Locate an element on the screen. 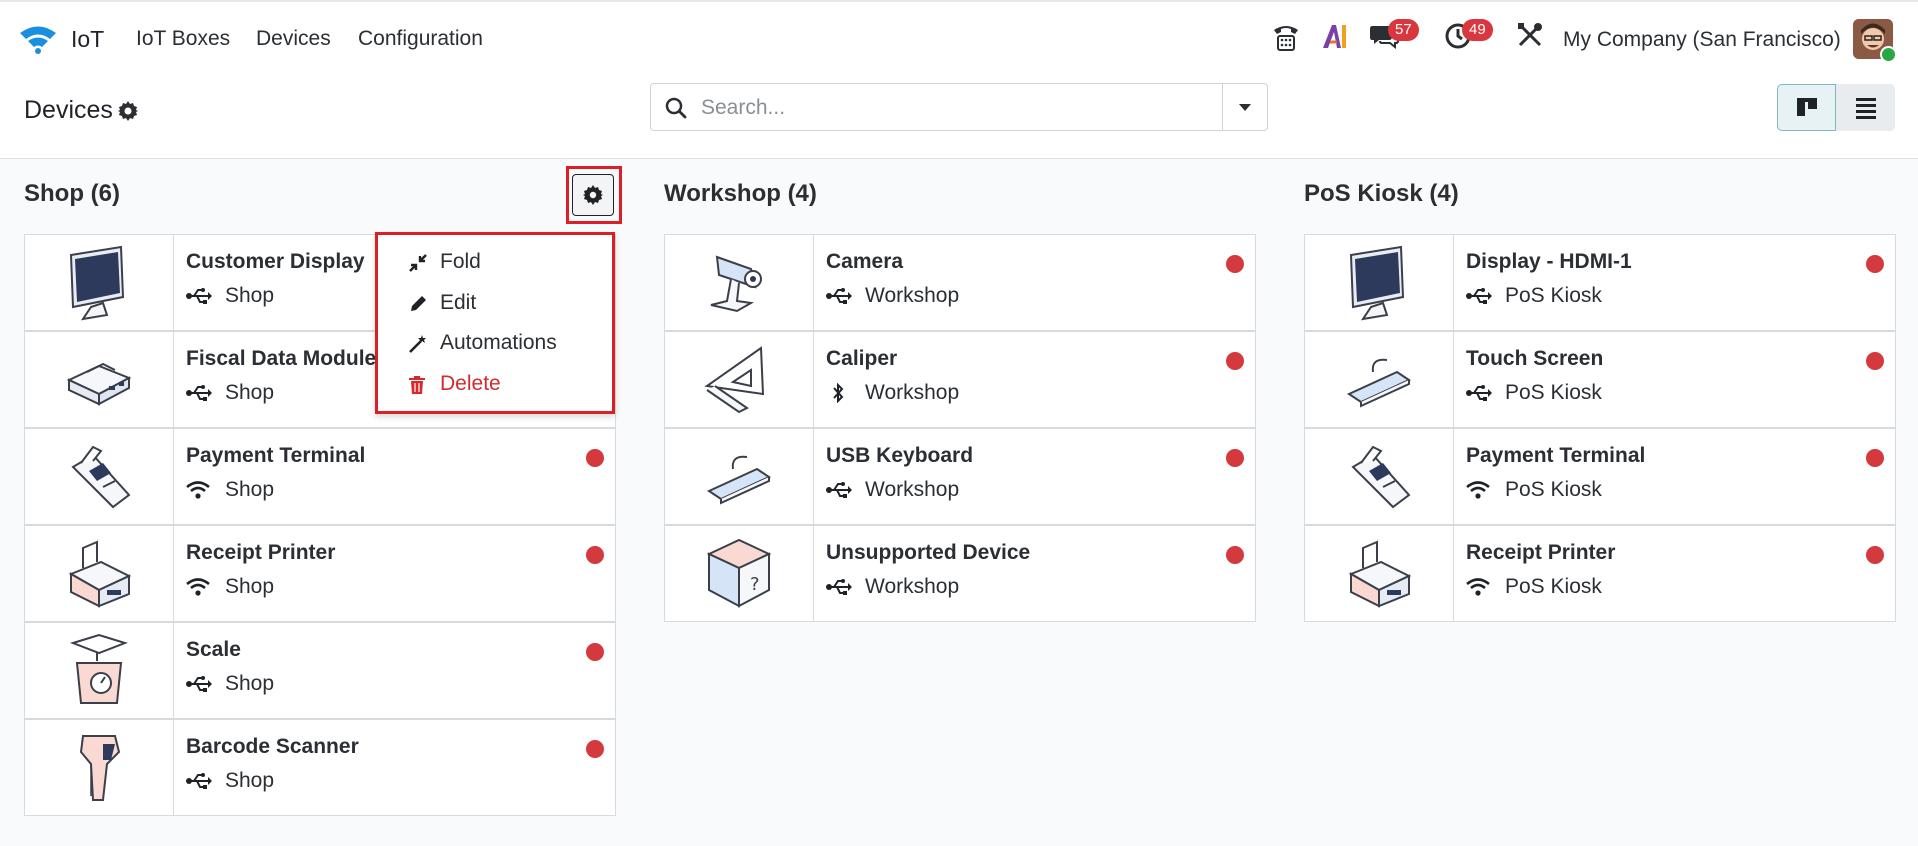 The width and height of the screenshot is (1918, 846). kanban-view-button is located at coordinates (1806, 107).